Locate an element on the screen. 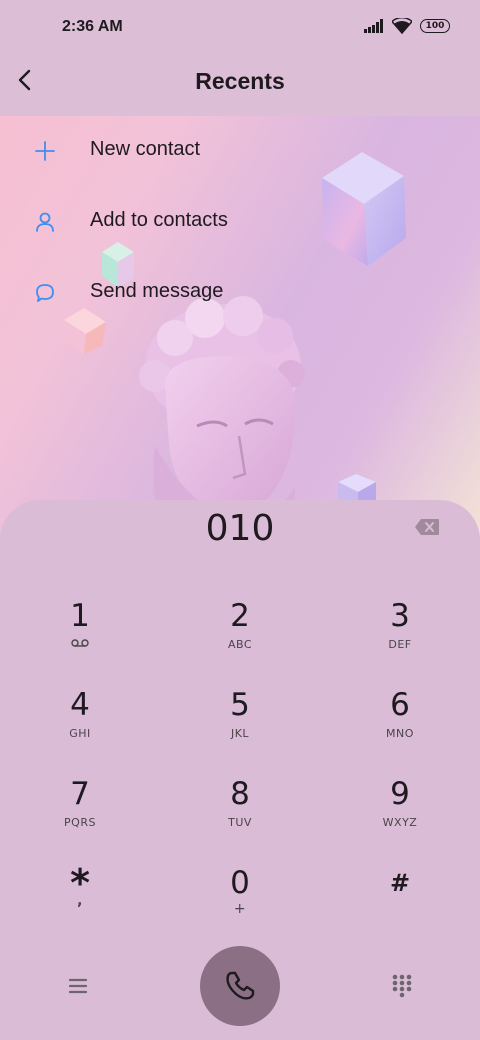 The image size is (480, 1040). phone-icon is located at coordinates (240, 985).